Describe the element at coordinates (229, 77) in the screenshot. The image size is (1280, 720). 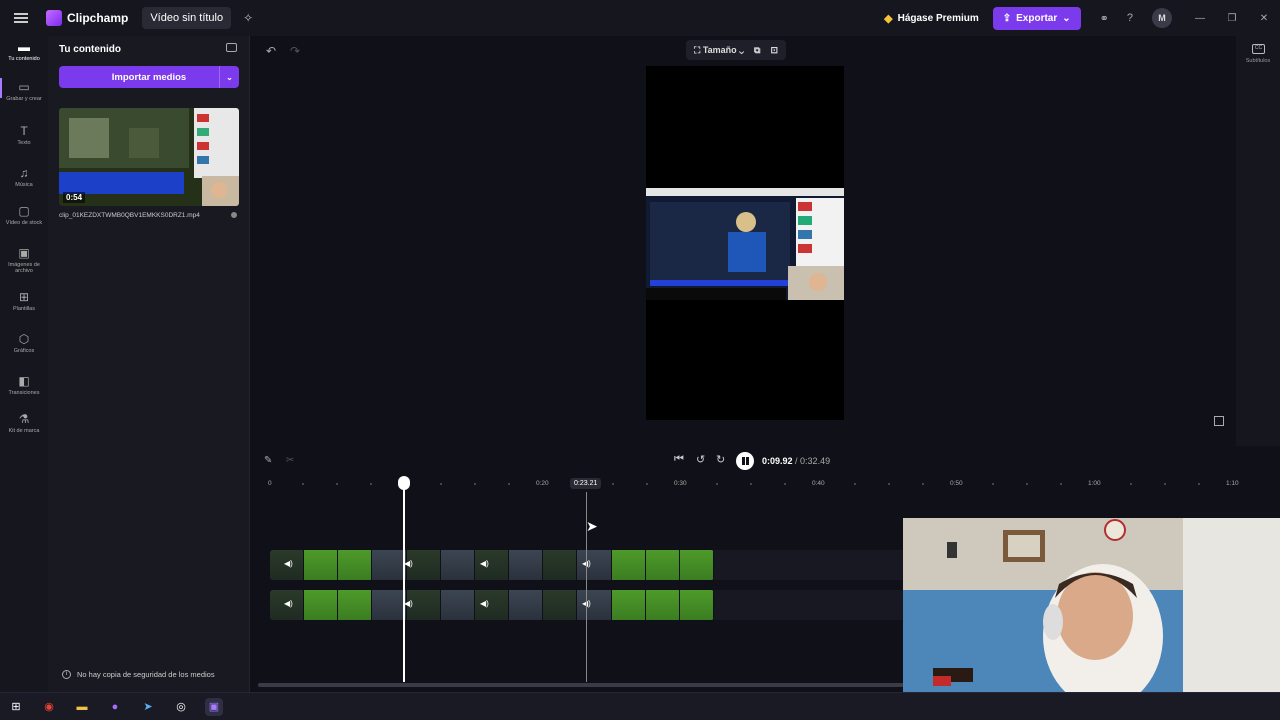
I see `chevron-down-icon: ⌄` at that location.